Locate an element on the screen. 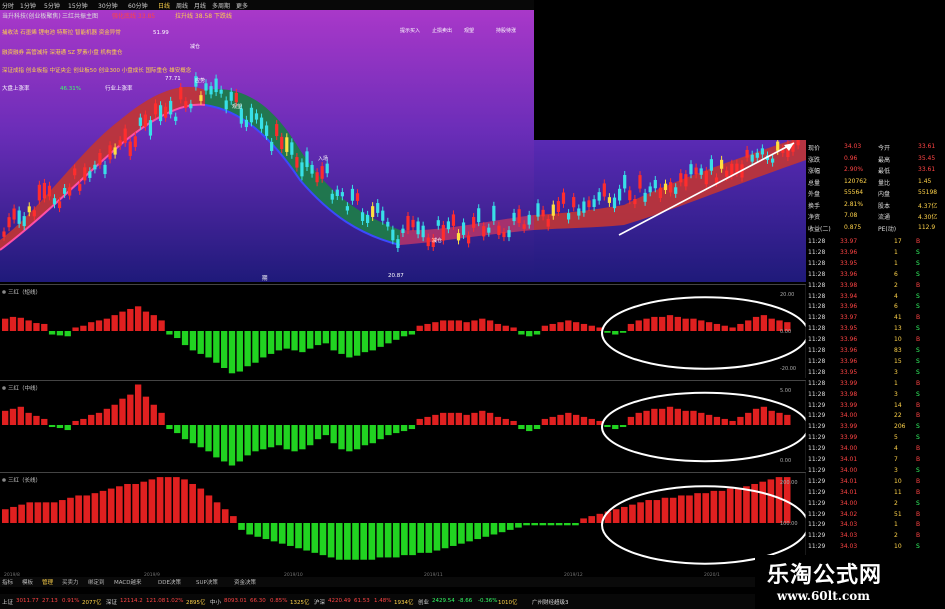 The image size is (945, 609). tick-row: 11:28 33.96 1 S is located at coordinates (875, 253).